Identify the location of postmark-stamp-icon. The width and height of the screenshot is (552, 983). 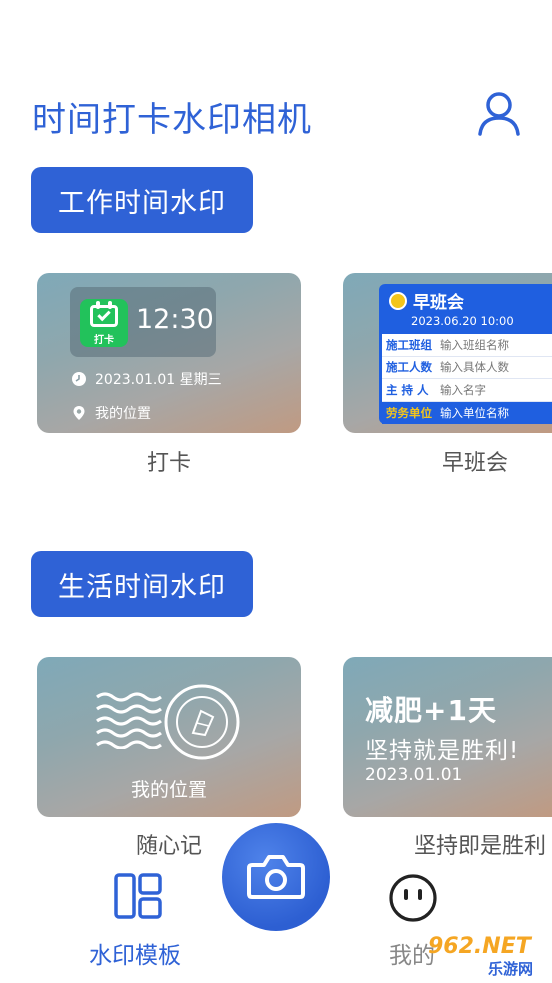
(202, 722).